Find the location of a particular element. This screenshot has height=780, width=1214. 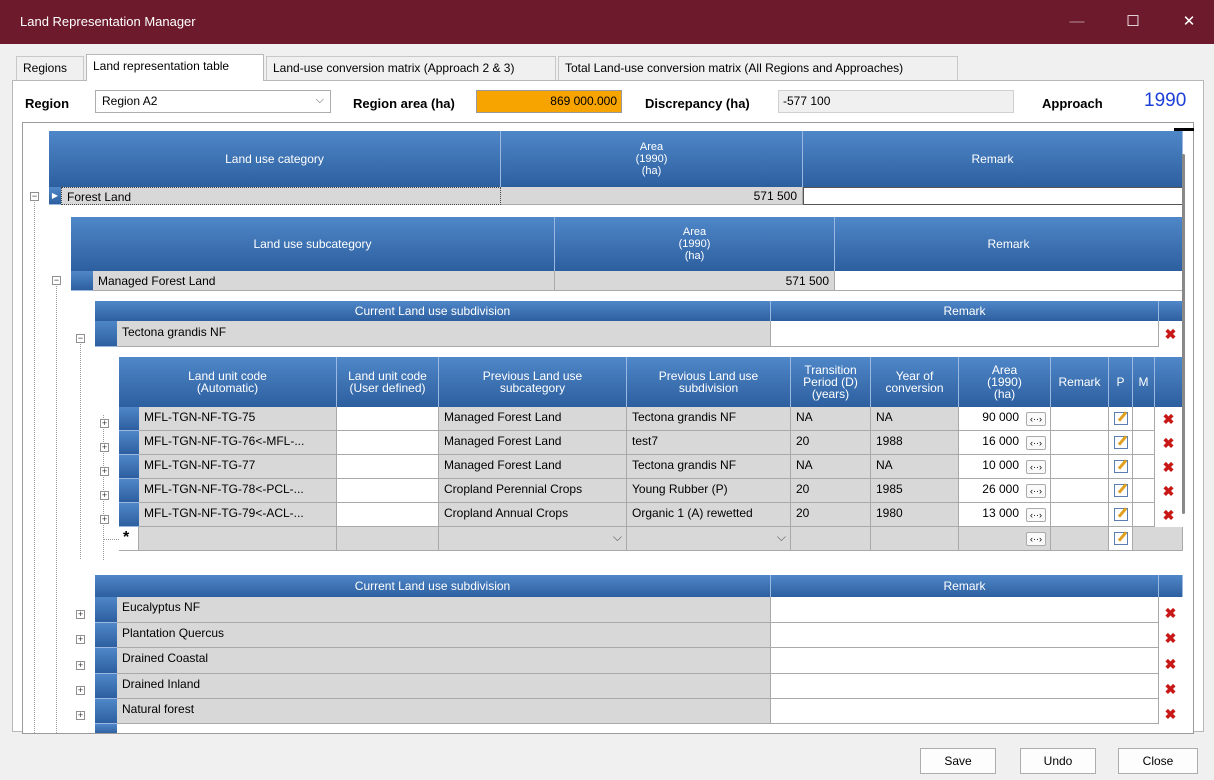

save-button: Save is located at coordinates (958, 761).